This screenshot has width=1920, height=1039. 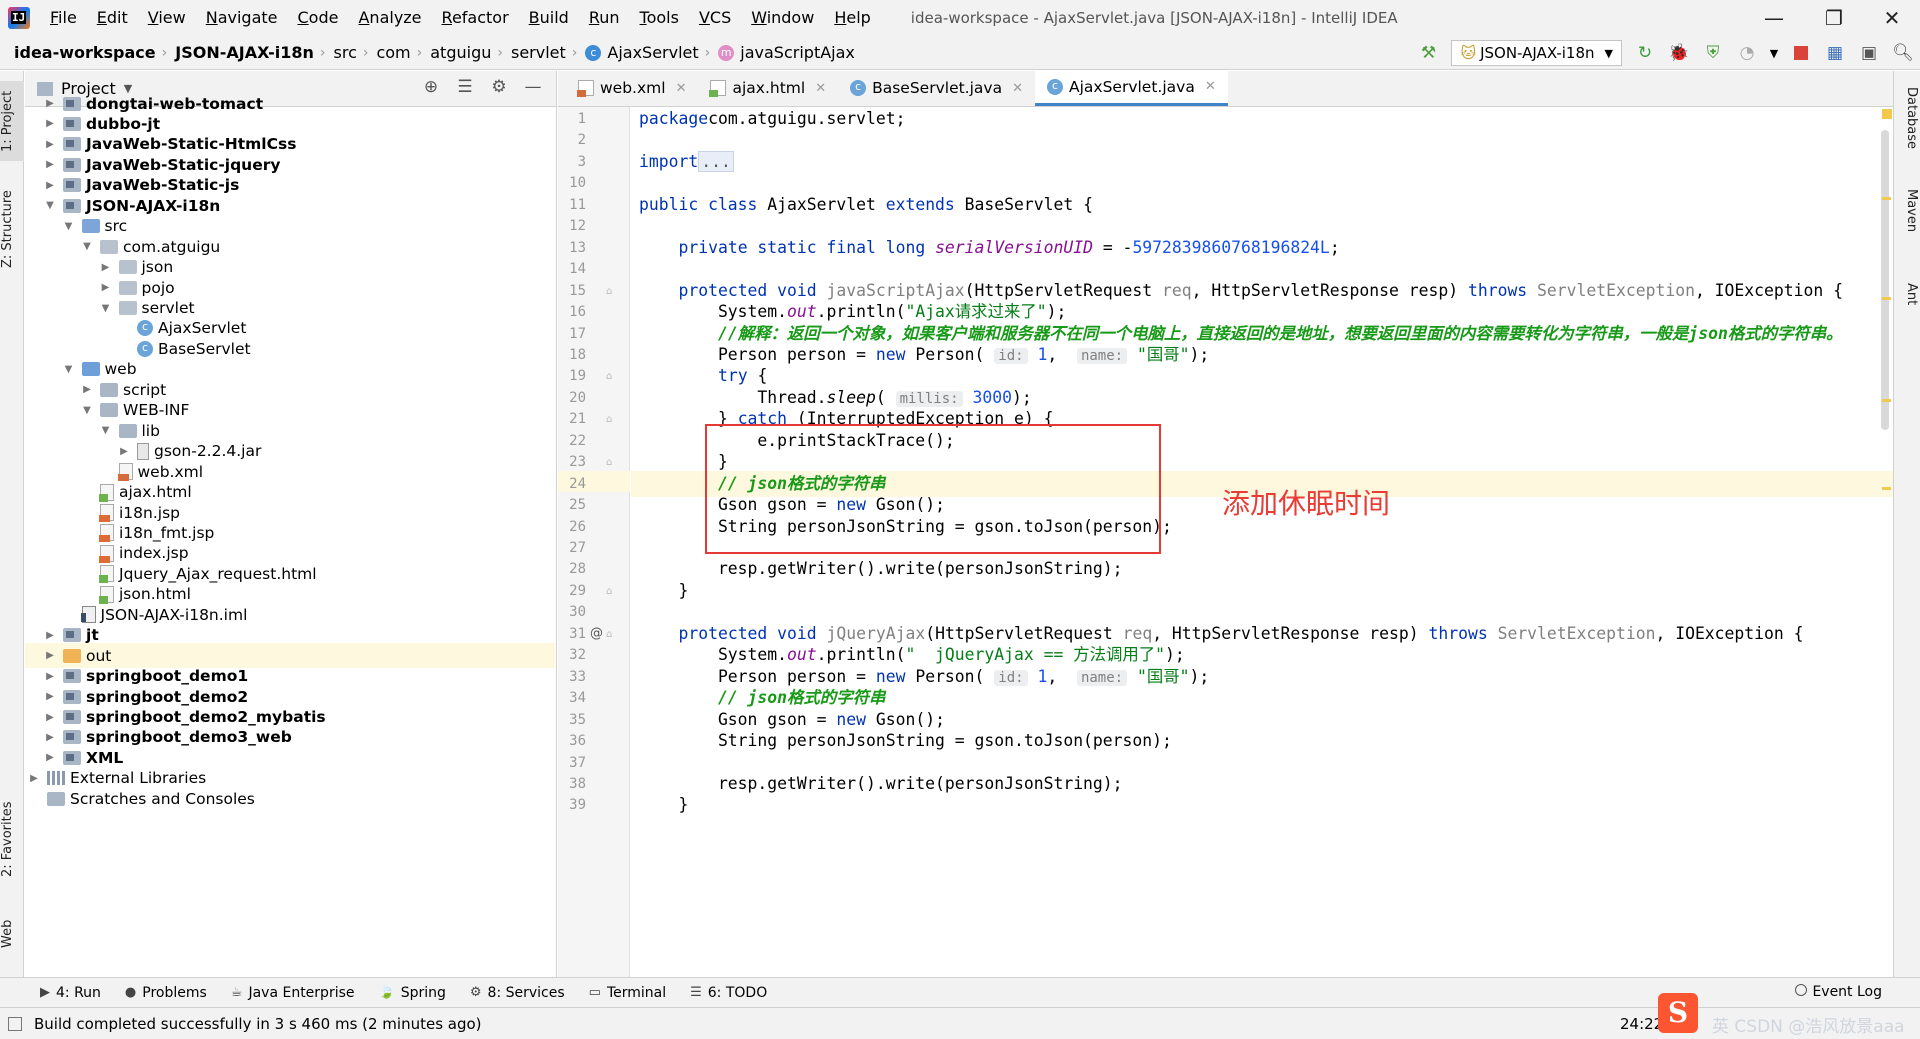 I want to click on tool-window-terminal: ▭ Terminal, so click(x=627, y=993).